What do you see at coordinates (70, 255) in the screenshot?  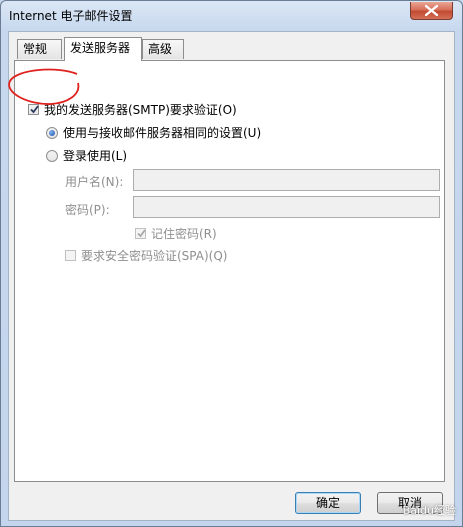 I see `spa-checkbox` at bounding box center [70, 255].